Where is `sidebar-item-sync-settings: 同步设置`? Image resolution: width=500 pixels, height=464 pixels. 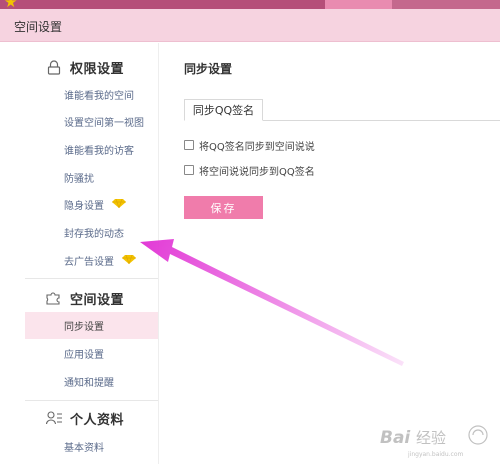 sidebar-item-sync-settings: 同步设置 is located at coordinates (91, 325).